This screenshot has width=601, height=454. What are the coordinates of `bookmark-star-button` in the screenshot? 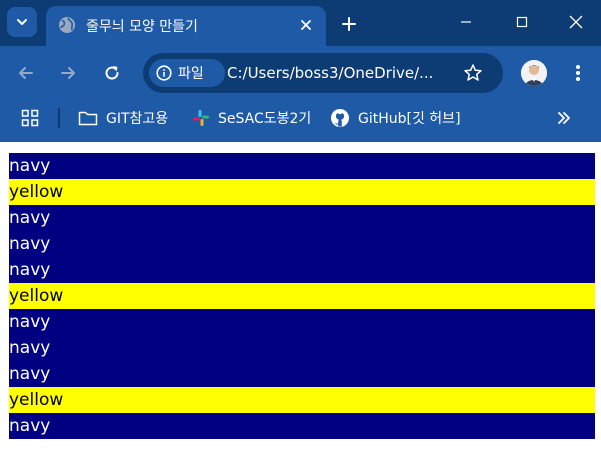 It's located at (473, 73).